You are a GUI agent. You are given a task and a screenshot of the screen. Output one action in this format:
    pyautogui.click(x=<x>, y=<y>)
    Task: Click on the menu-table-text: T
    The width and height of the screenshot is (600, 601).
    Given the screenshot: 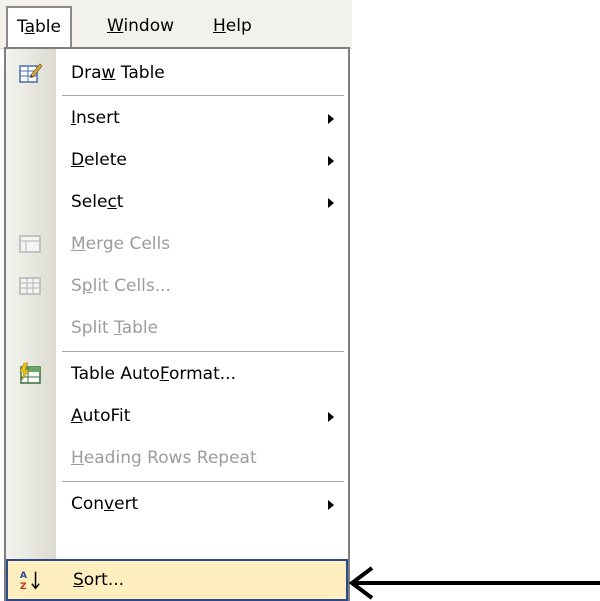 What is the action you would take?
    pyautogui.click(x=21, y=27)
    